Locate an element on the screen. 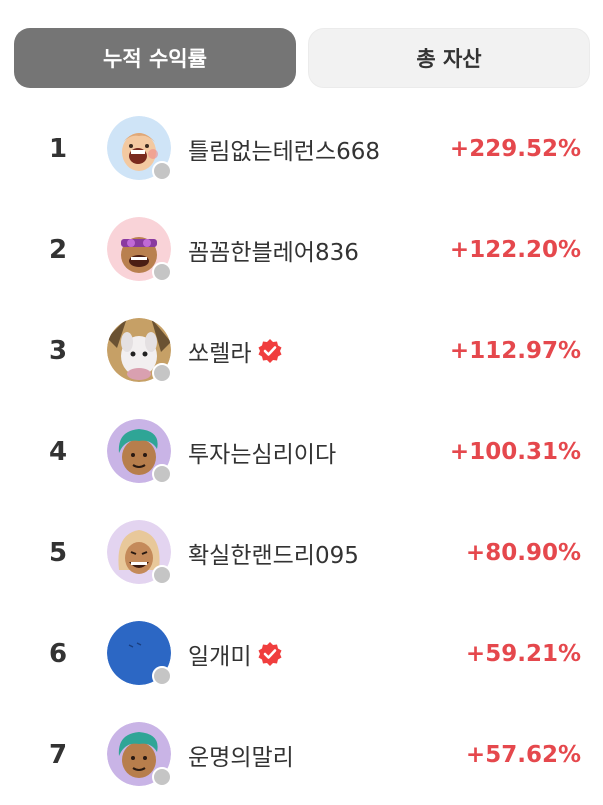 The height and width of the screenshot is (805, 603). ranking-row-4: 4 투자는심리이다 +100.31% is located at coordinates (301, 451).